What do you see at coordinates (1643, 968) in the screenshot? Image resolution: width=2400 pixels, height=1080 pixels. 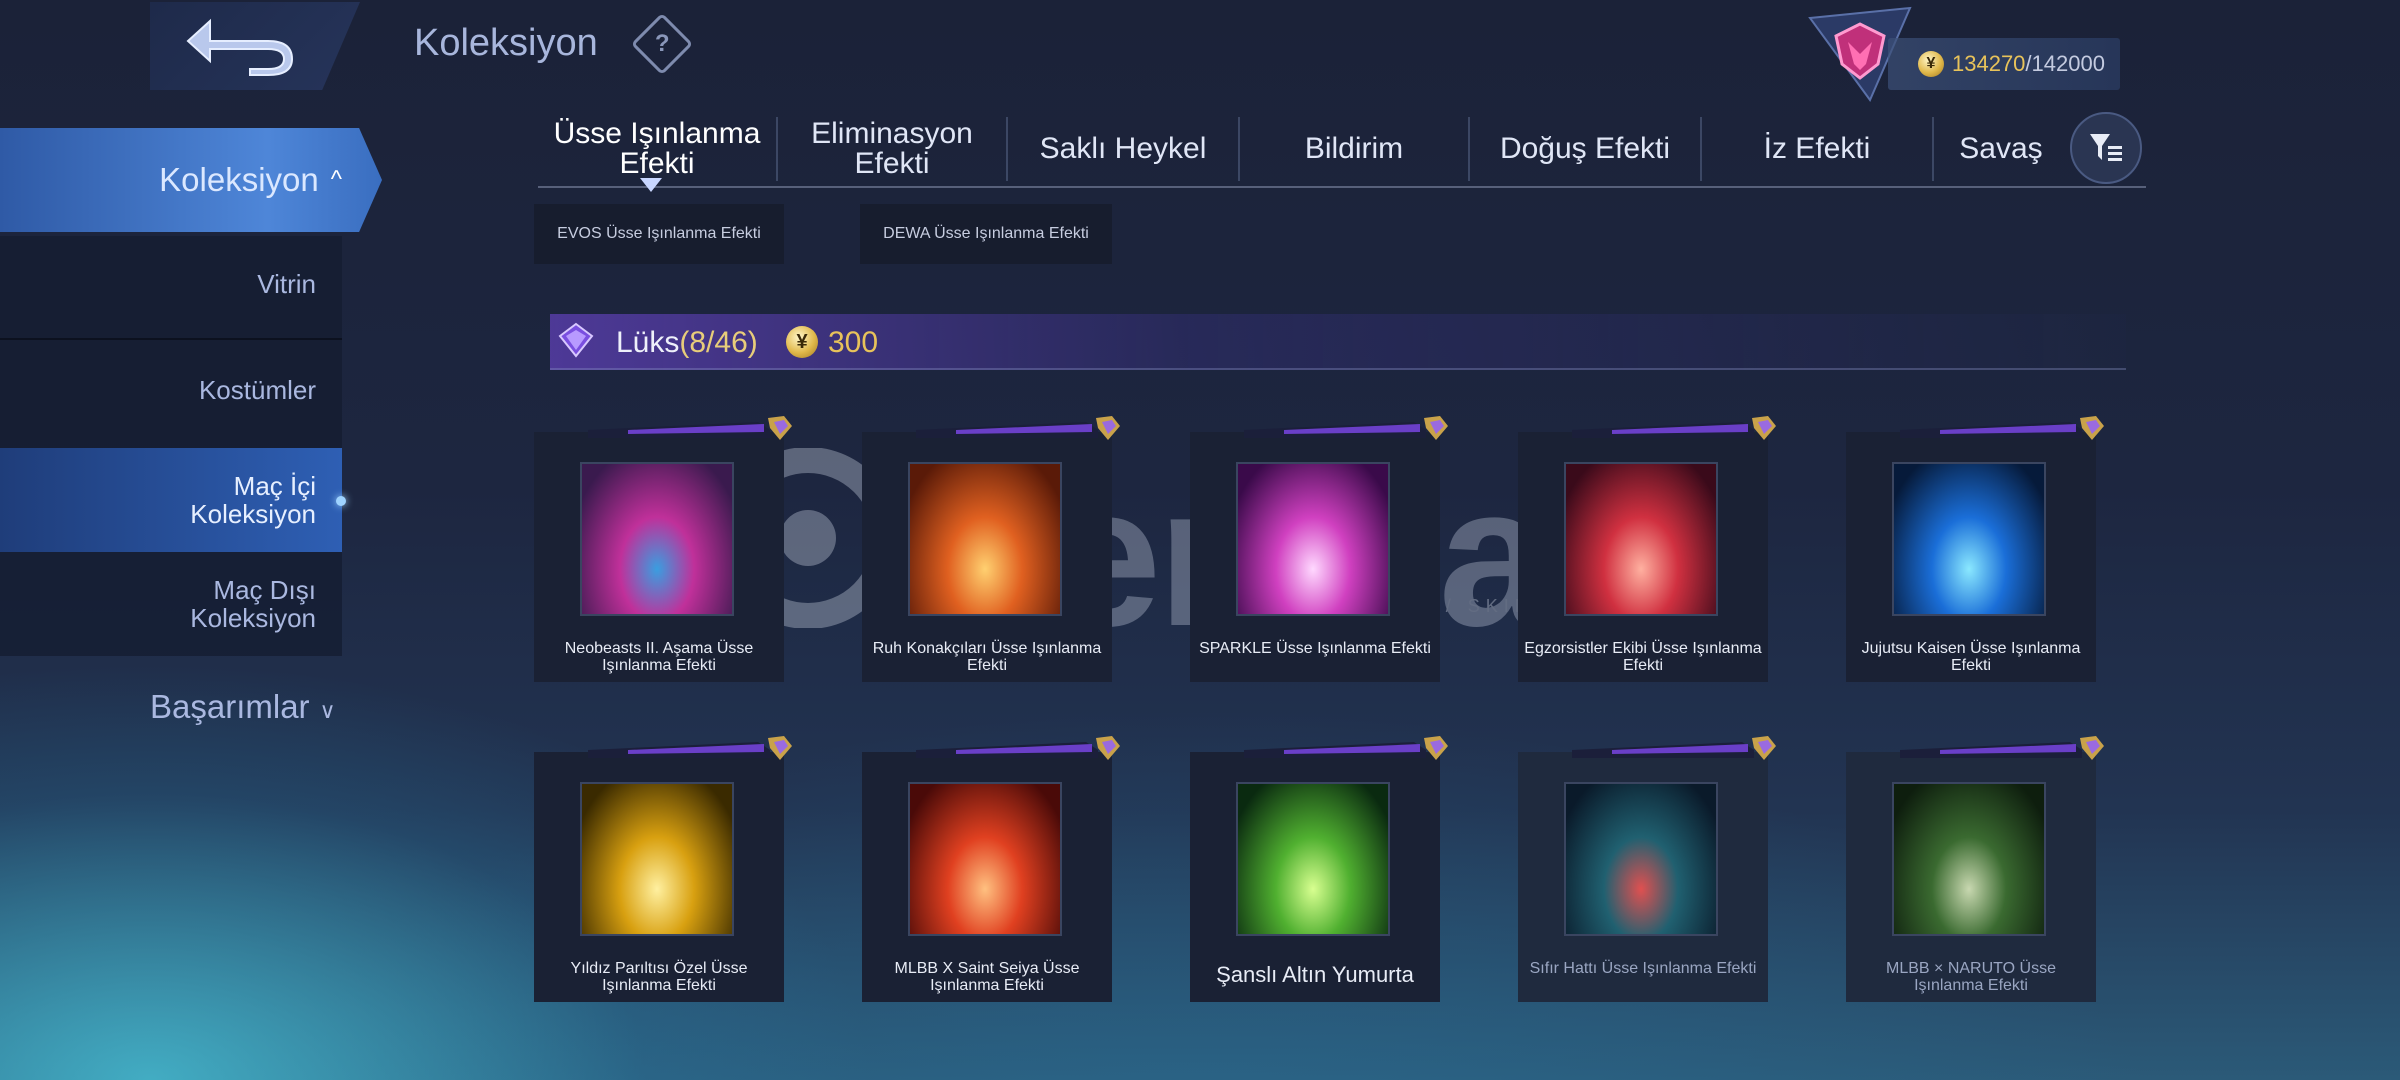 I see `item-name: Sıfır Hattı Üsse Işınlanma Efekti` at bounding box center [1643, 968].